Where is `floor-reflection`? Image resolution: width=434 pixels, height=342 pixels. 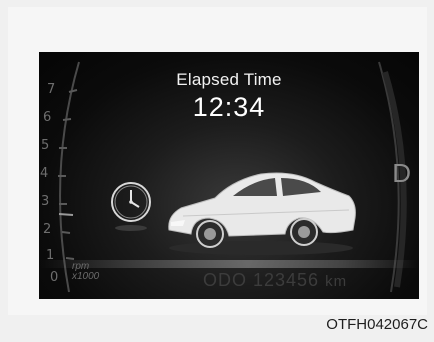
floor-reflection is located at coordinates (229, 264).